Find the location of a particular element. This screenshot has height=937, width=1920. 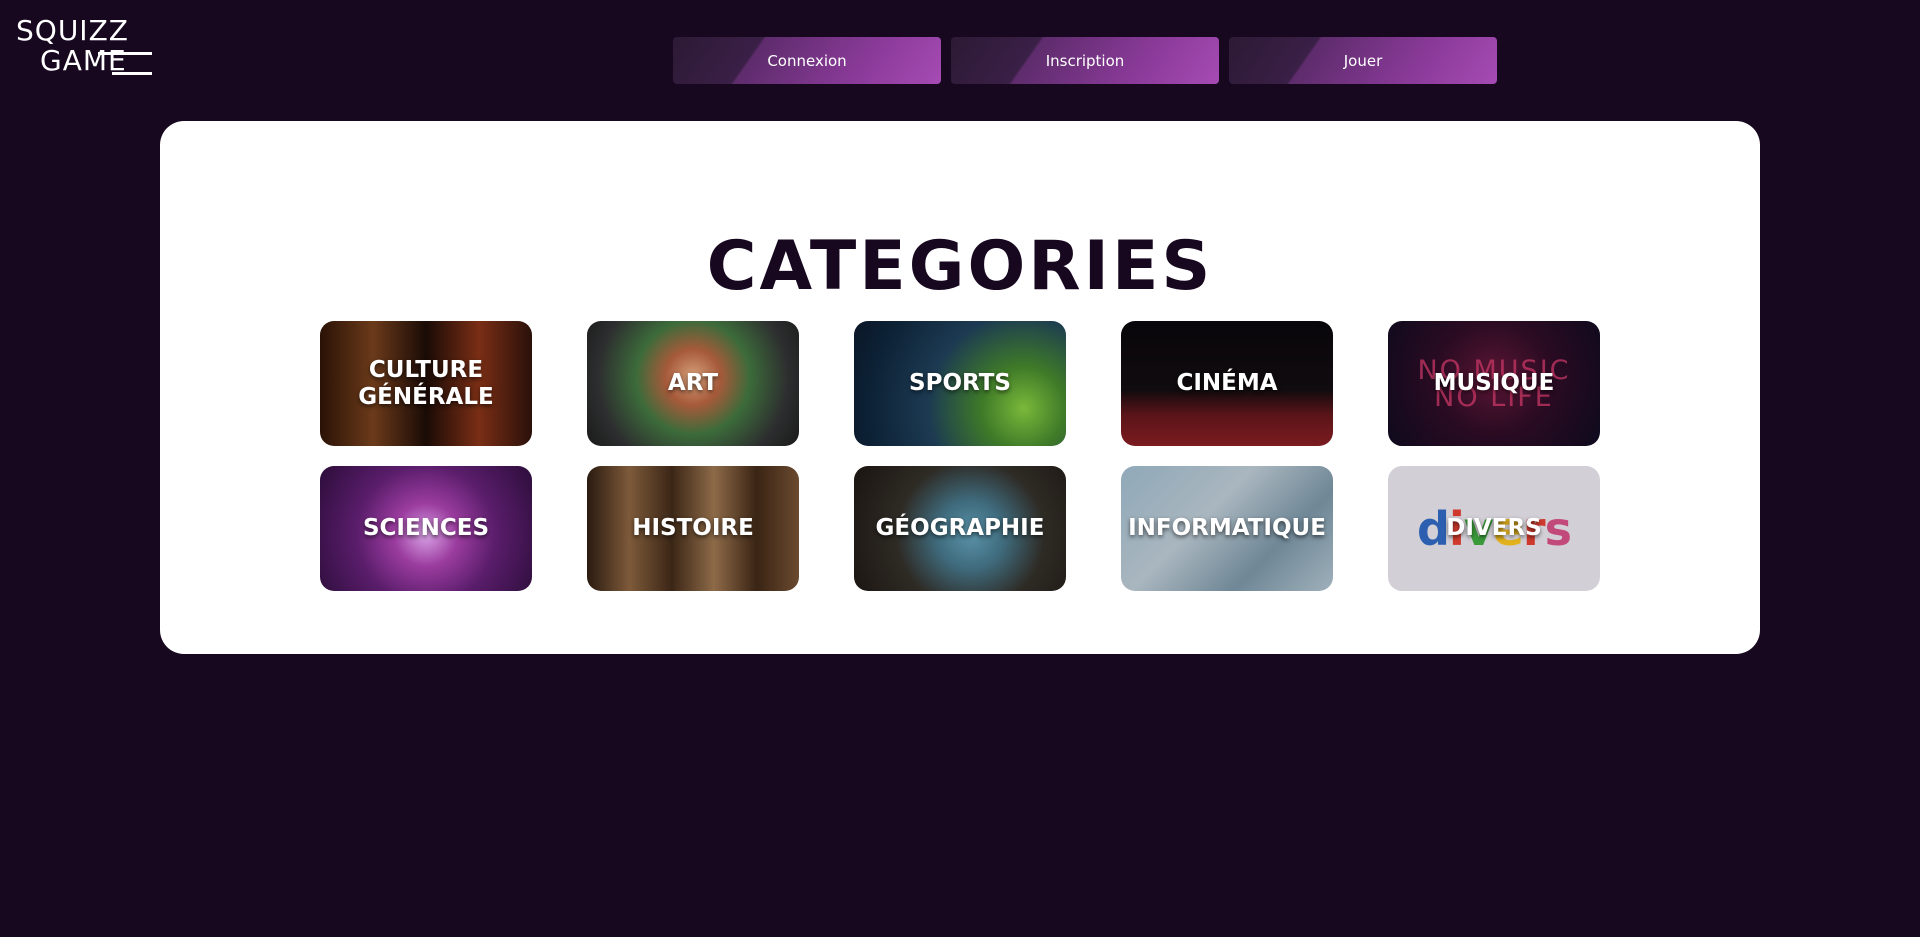

category-card-histoire: HISTOIRE is located at coordinates (693, 528).